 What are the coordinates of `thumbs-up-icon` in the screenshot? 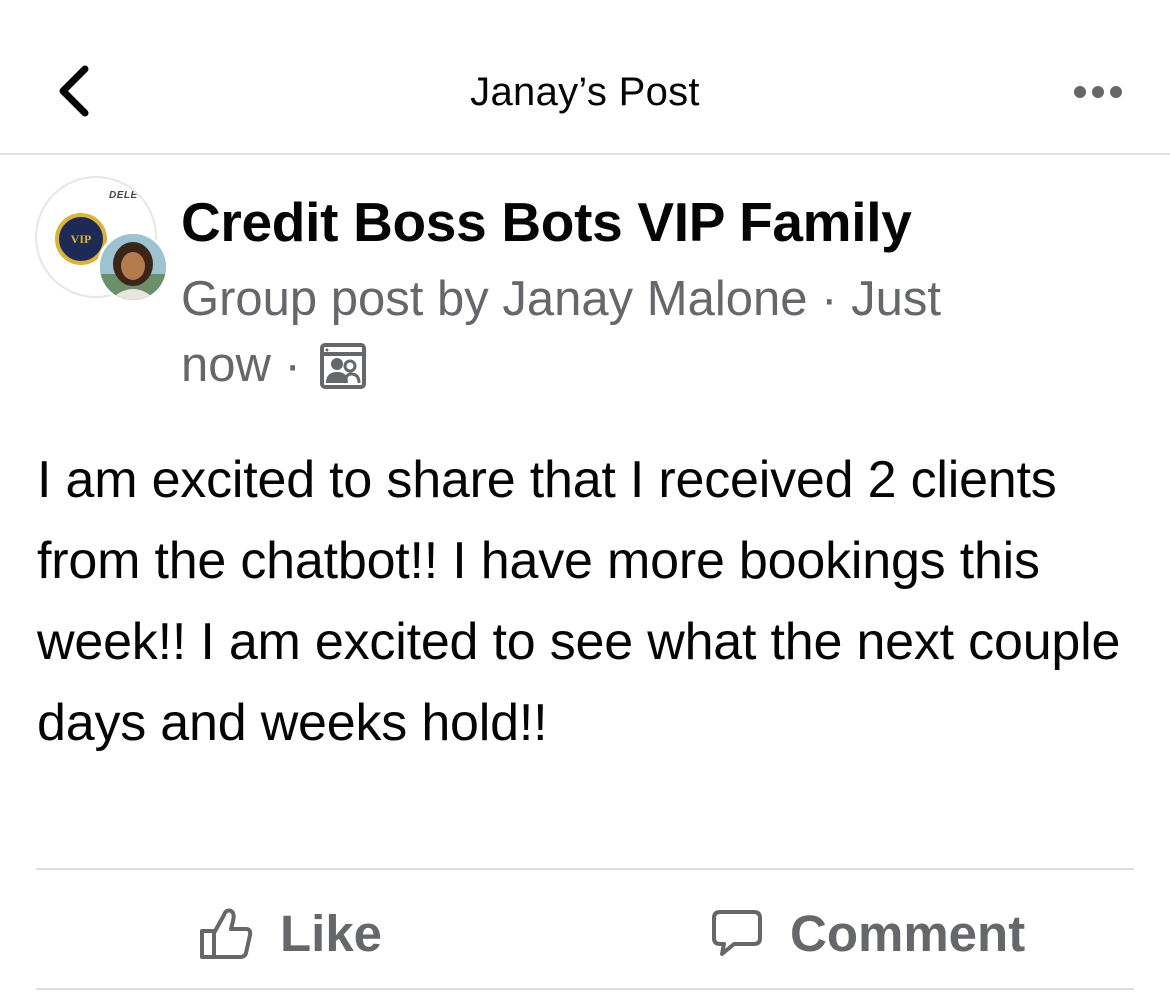 It's located at (226, 933).